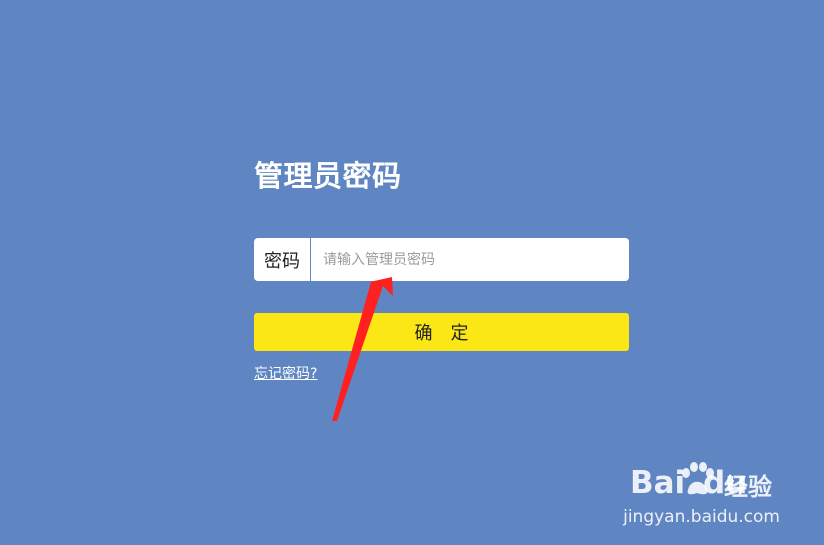 The width and height of the screenshot is (824, 545). I want to click on forgot-password-link: 忘记密码?, so click(285, 373).